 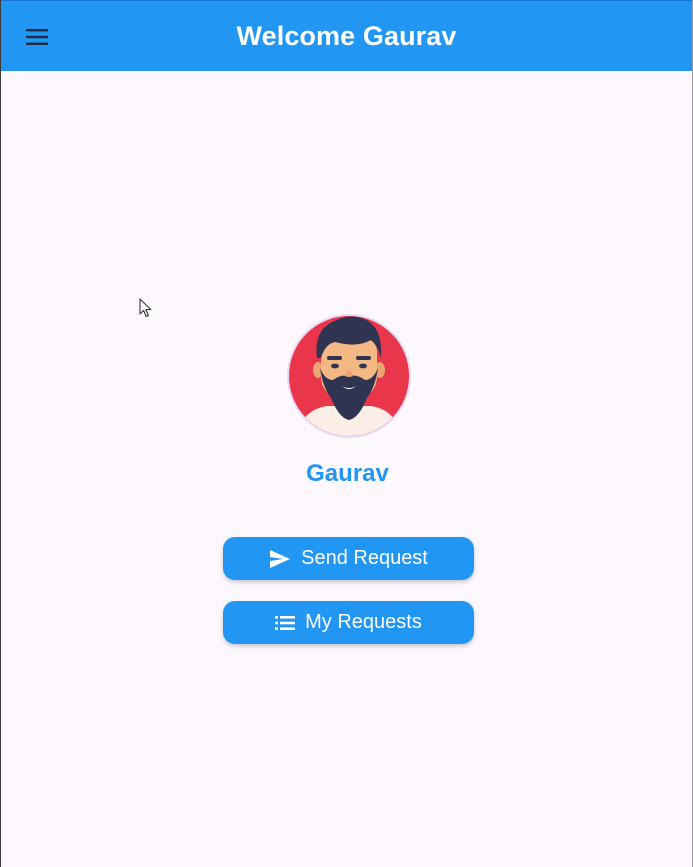 What do you see at coordinates (280, 559) in the screenshot?
I see `send-icon` at bounding box center [280, 559].